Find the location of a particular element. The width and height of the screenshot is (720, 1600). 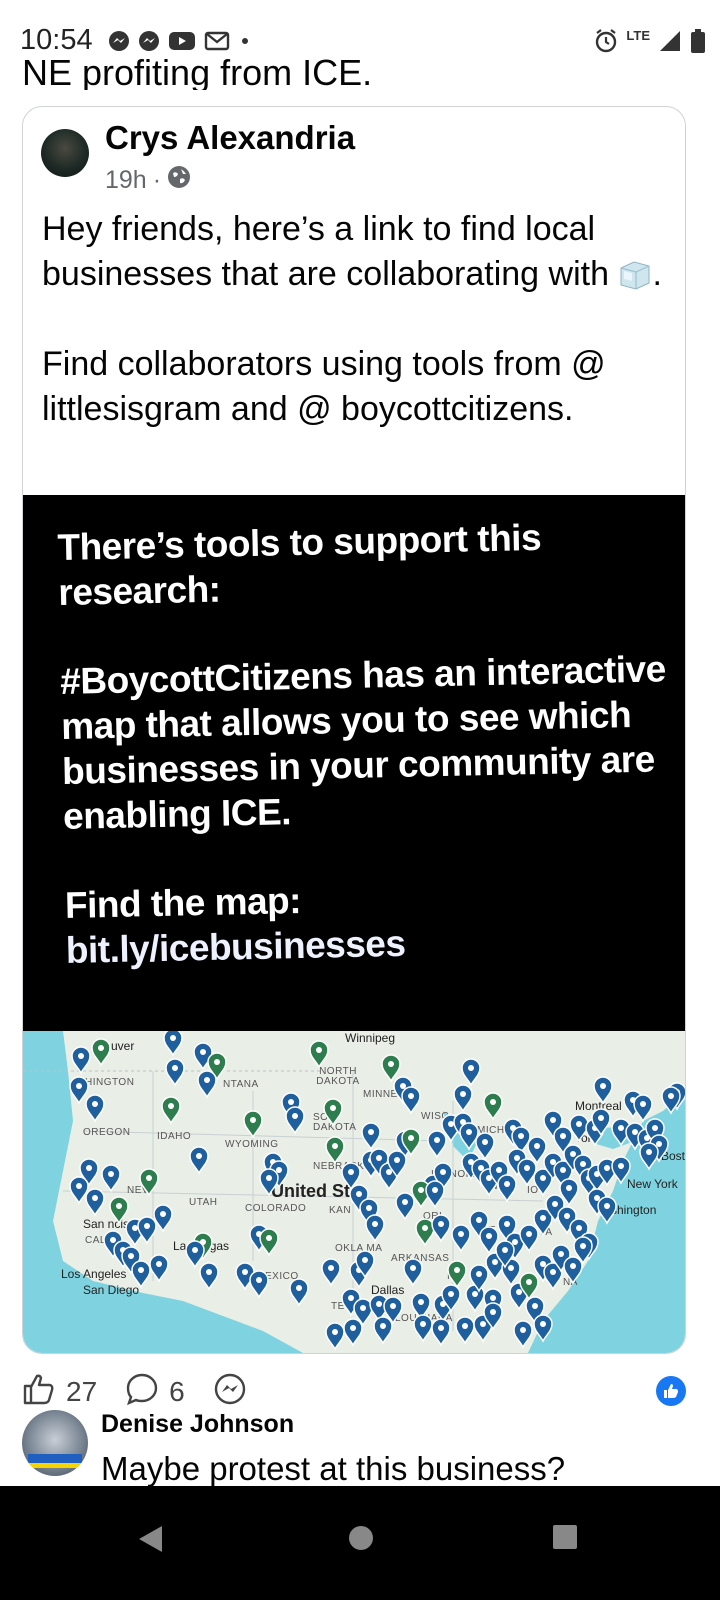

commenter-avatar is located at coordinates (55, 1443).